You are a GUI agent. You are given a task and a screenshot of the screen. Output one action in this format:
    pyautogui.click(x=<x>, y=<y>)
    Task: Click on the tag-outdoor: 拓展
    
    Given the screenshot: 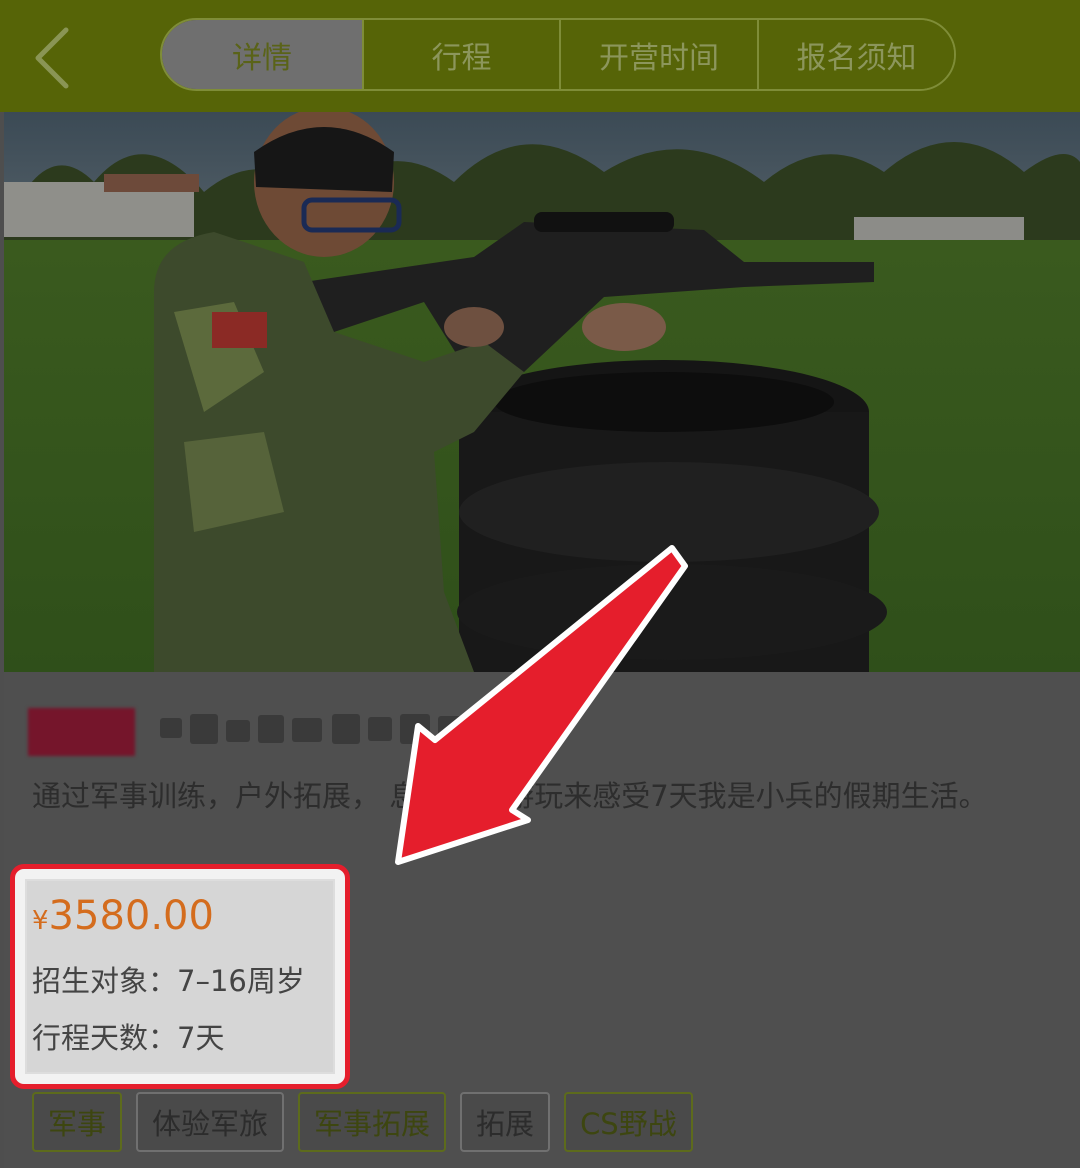 What is the action you would take?
    pyautogui.click(x=505, y=1122)
    